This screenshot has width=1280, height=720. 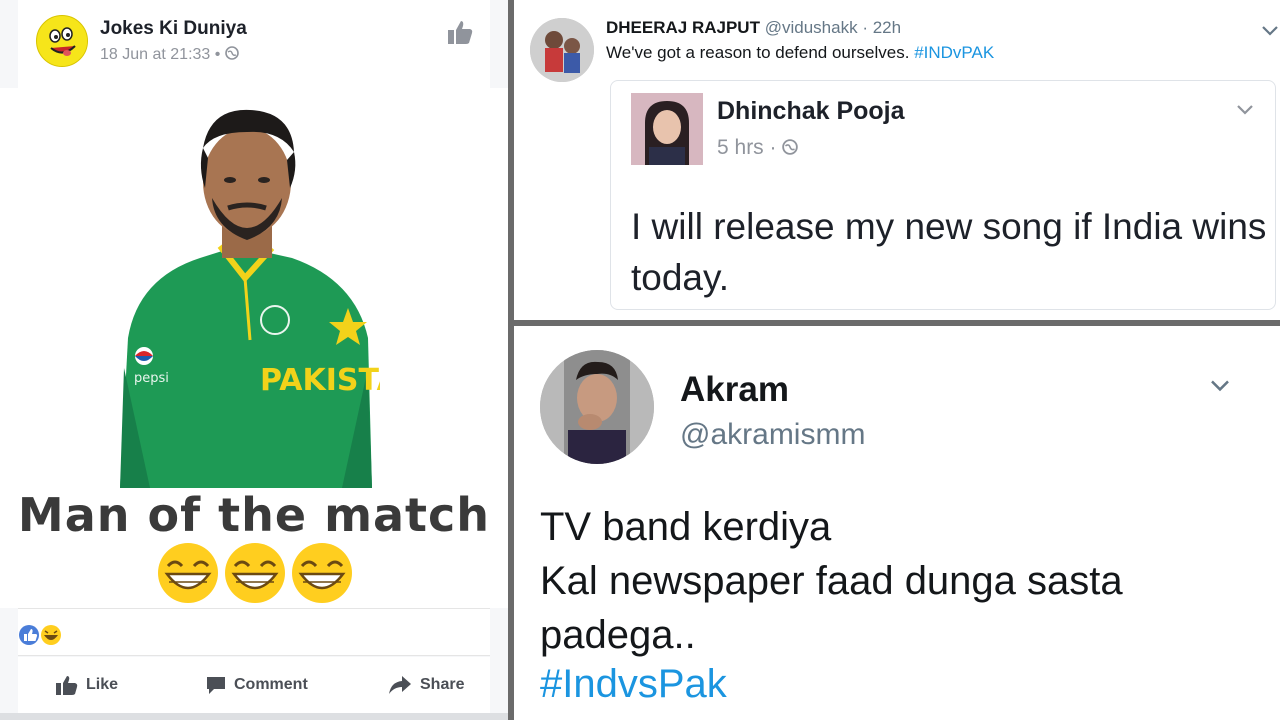 I want to click on jersey-text: PAKISTA, so click(x=320, y=380).